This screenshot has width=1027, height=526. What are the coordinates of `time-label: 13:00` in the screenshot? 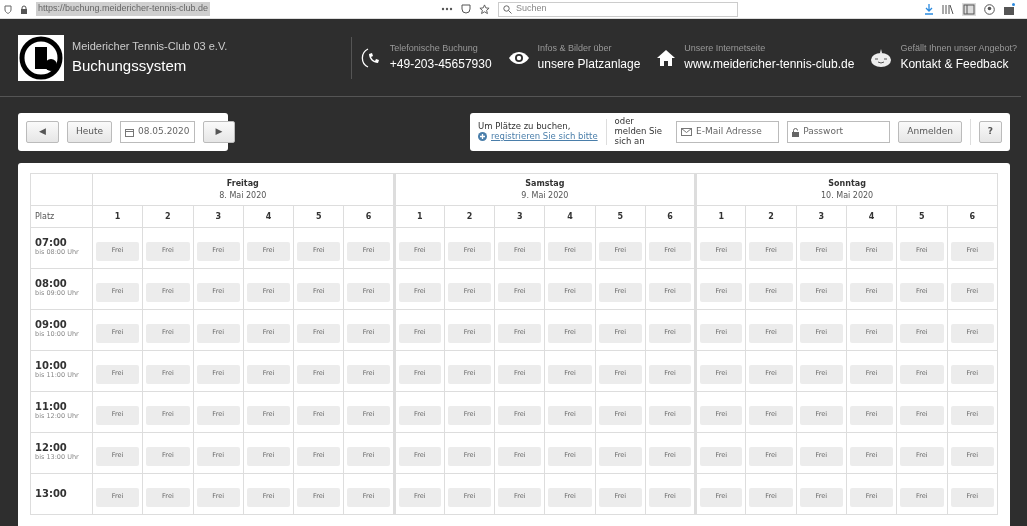 It's located at (51, 494).